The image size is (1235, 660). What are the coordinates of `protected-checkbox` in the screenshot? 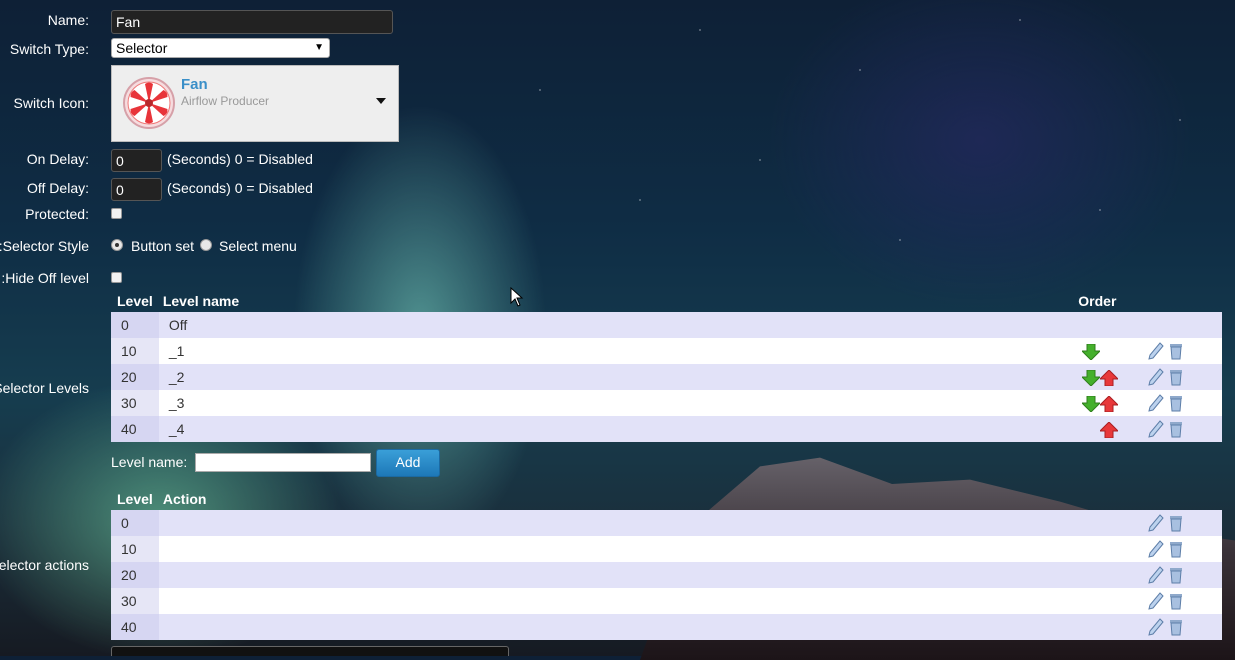 It's located at (116, 213).